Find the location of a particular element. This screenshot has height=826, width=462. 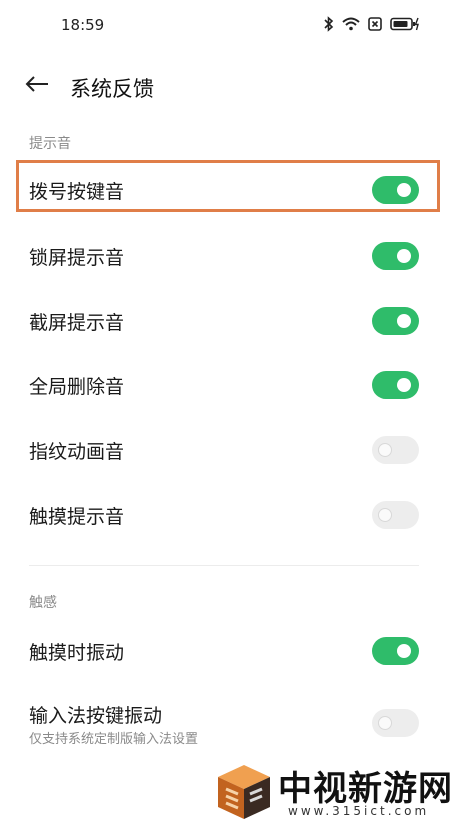

setting-label: 拨号按键音 is located at coordinates (77, 192).